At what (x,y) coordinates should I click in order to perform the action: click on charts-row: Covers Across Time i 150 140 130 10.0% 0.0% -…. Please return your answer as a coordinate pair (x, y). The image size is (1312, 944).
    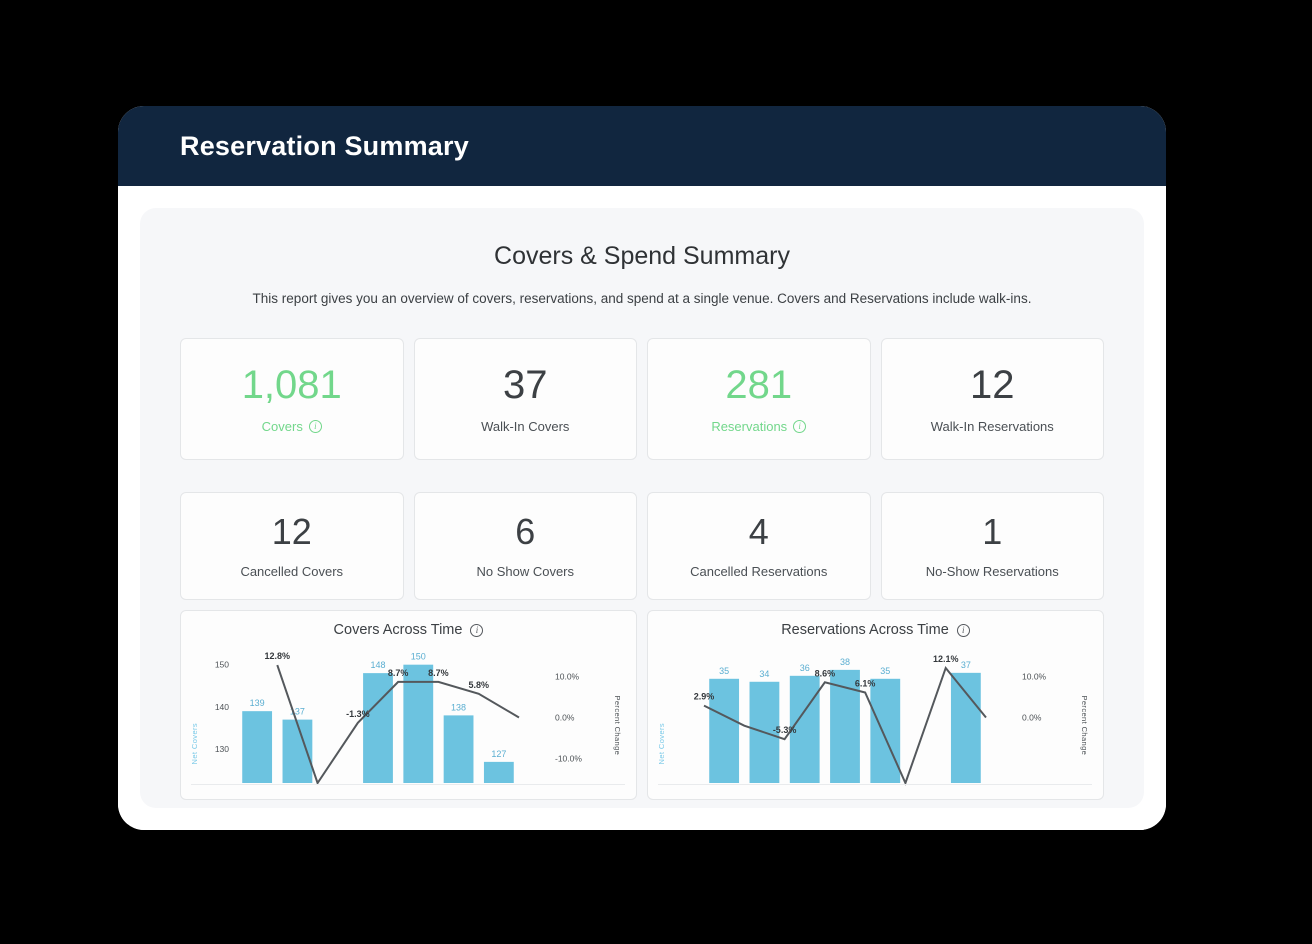
    Looking at the image, I should click on (642, 705).